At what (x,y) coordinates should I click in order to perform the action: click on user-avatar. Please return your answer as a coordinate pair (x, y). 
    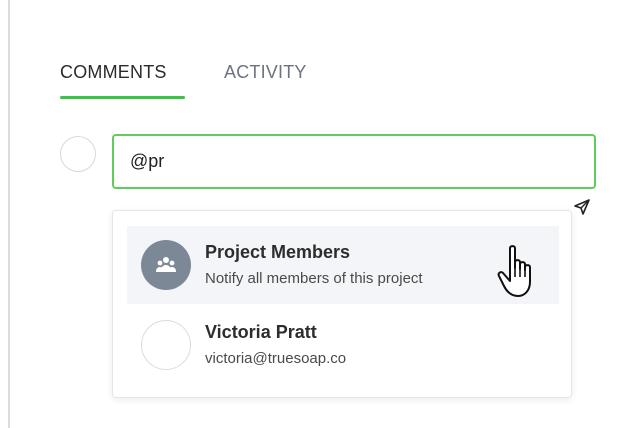
    Looking at the image, I should click on (166, 345).